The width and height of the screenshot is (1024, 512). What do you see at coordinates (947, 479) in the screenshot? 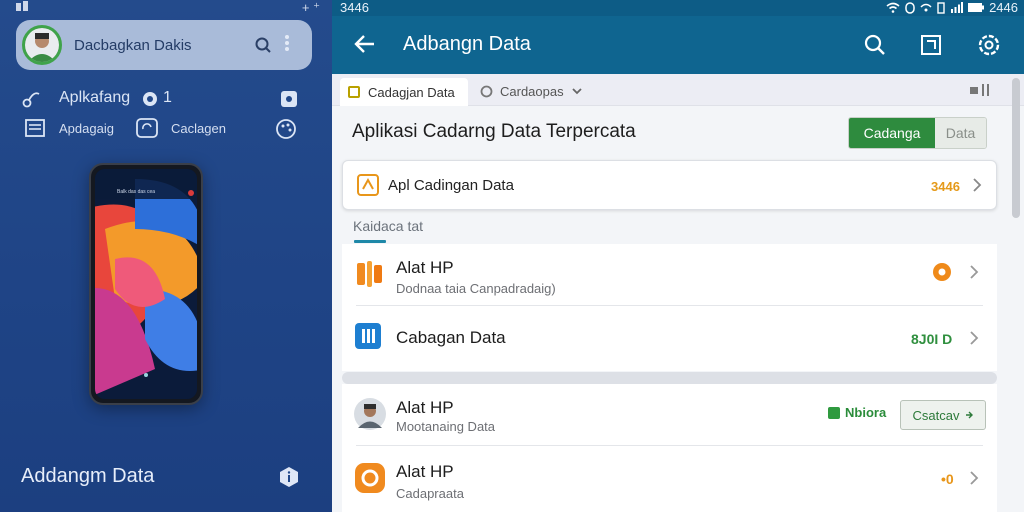
I see `item-value: •0` at bounding box center [947, 479].